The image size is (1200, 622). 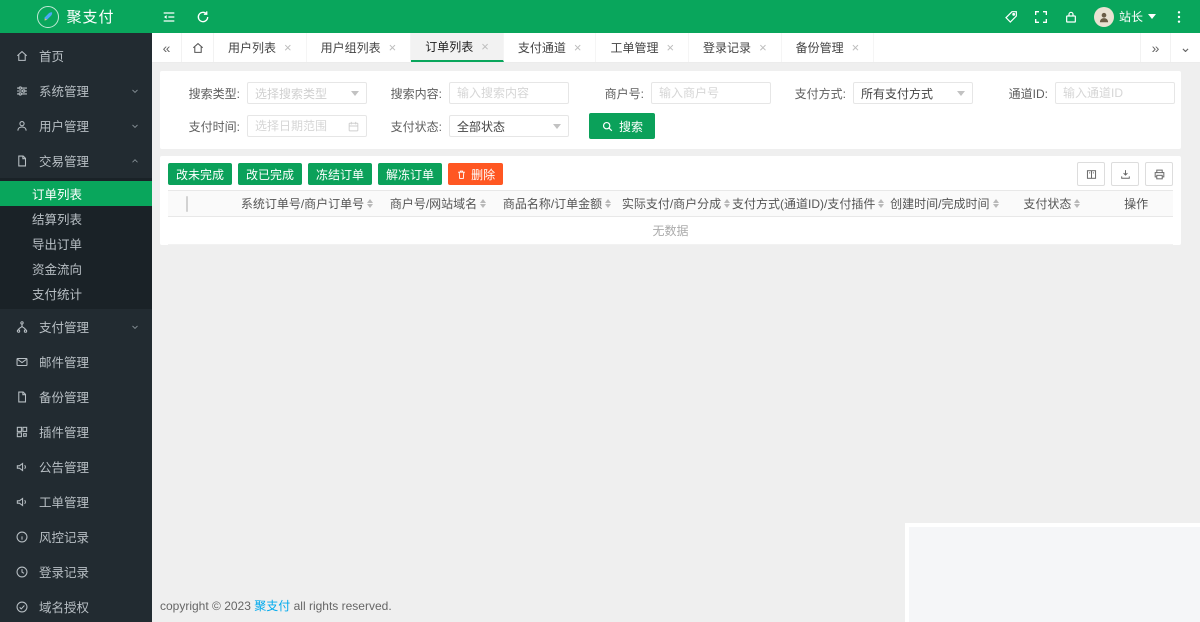 What do you see at coordinates (541, 48) in the screenshot?
I see `tab-label: 支付通道` at bounding box center [541, 48].